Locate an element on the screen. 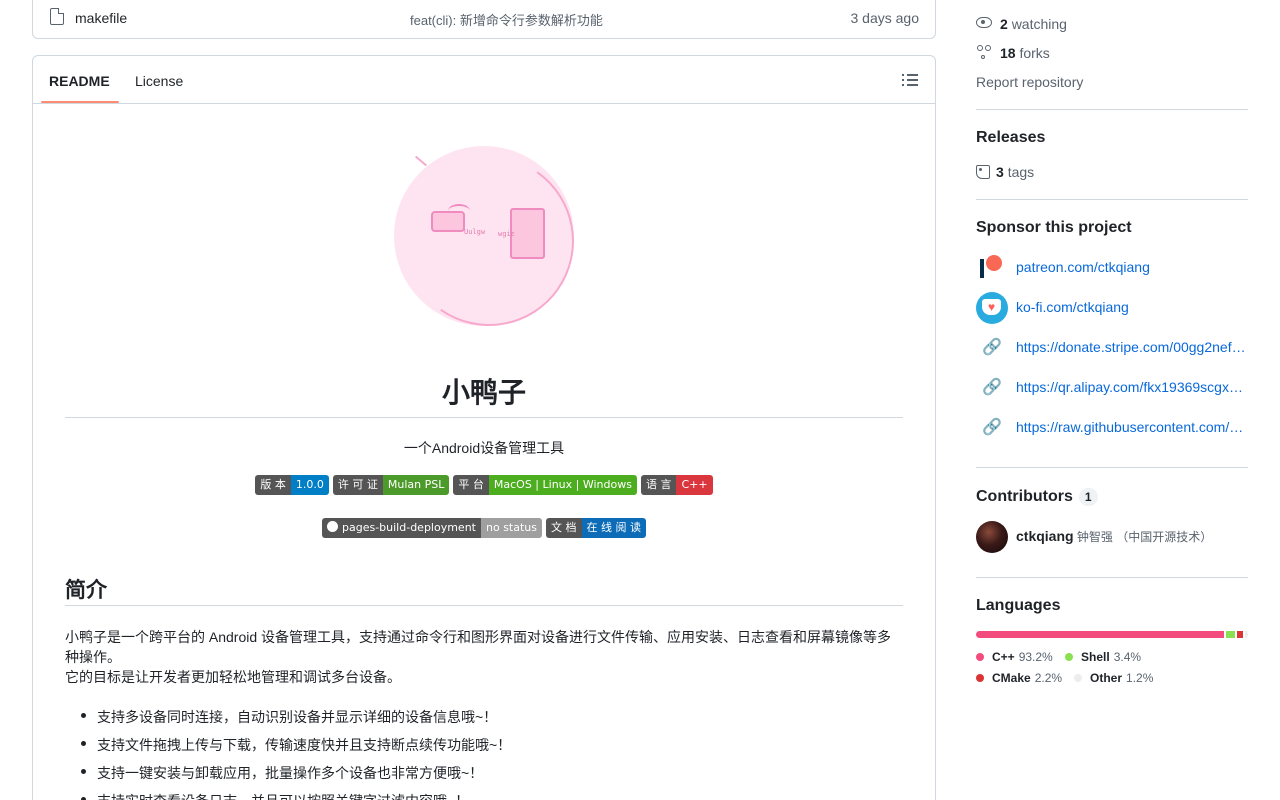  docs-badge: 文 档在 线 阅 读 is located at coordinates (596, 528).